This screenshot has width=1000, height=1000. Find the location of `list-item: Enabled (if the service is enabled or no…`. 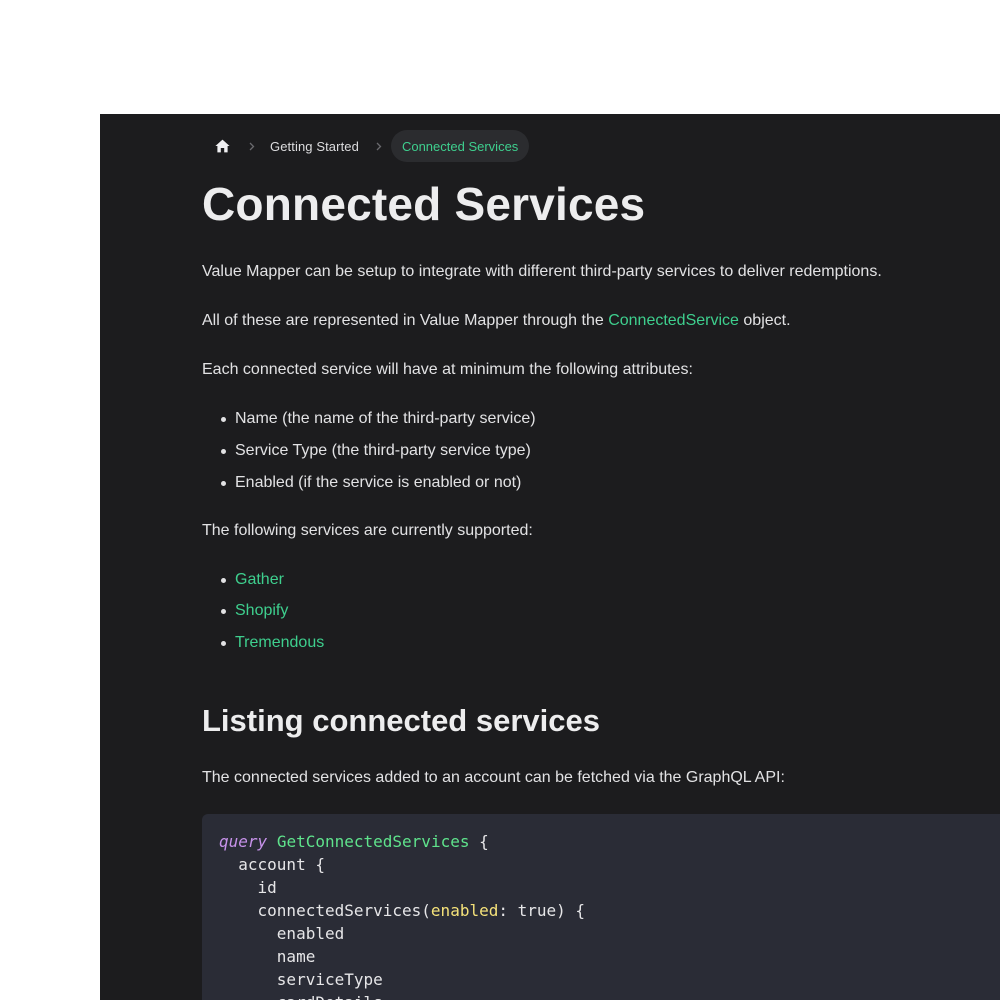

list-item: Enabled (if the service is enabled or no… is located at coordinates (609, 483).